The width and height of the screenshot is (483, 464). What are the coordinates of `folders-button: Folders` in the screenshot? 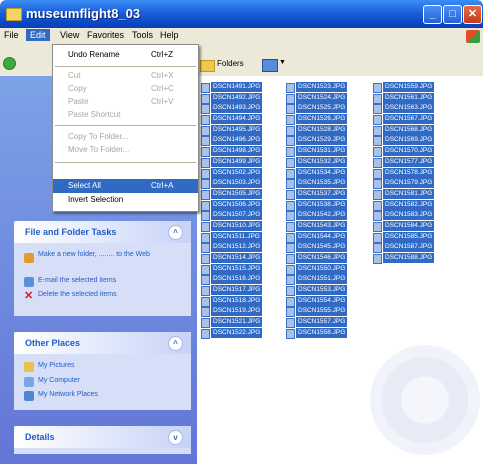 It's located at (230, 63).